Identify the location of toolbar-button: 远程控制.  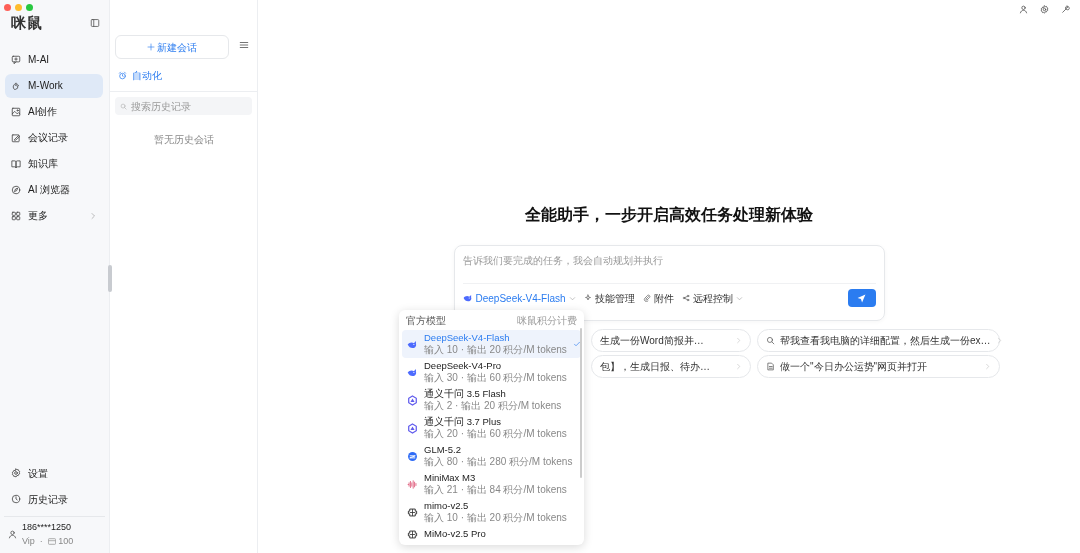
(712, 298).